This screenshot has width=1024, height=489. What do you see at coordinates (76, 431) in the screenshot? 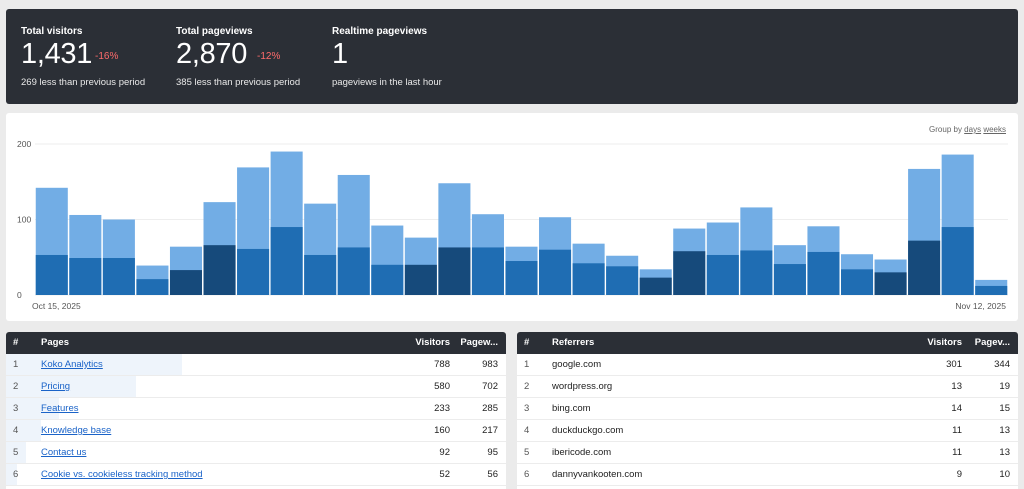
I see `pages-name-link: Knowledge base` at bounding box center [76, 431].